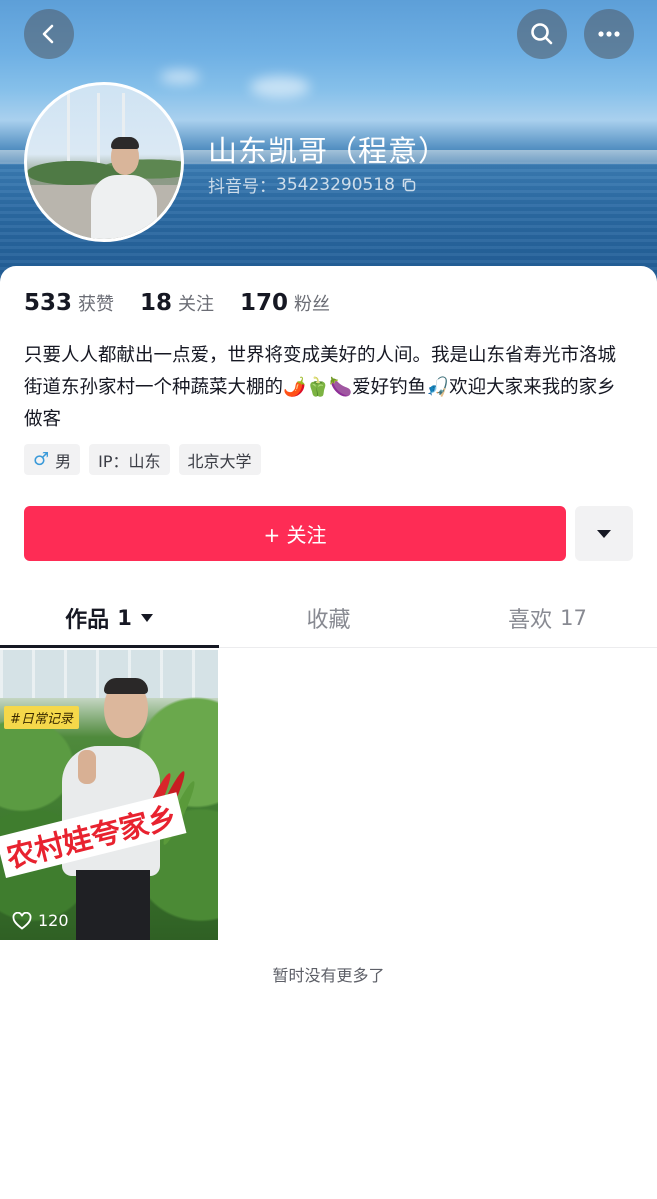  I want to click on stat-followers: 170 粉丝, so click(285, 303).